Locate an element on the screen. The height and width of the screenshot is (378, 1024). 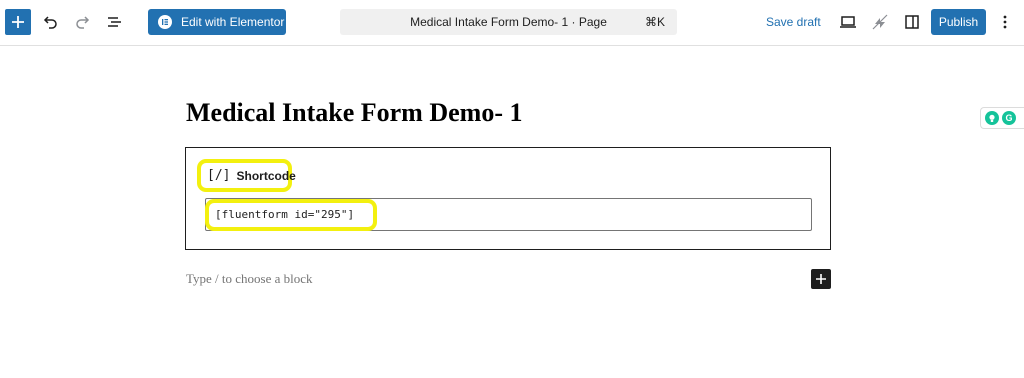
shortcode-label-text: Shortcode is located at coordinates (266, 175).